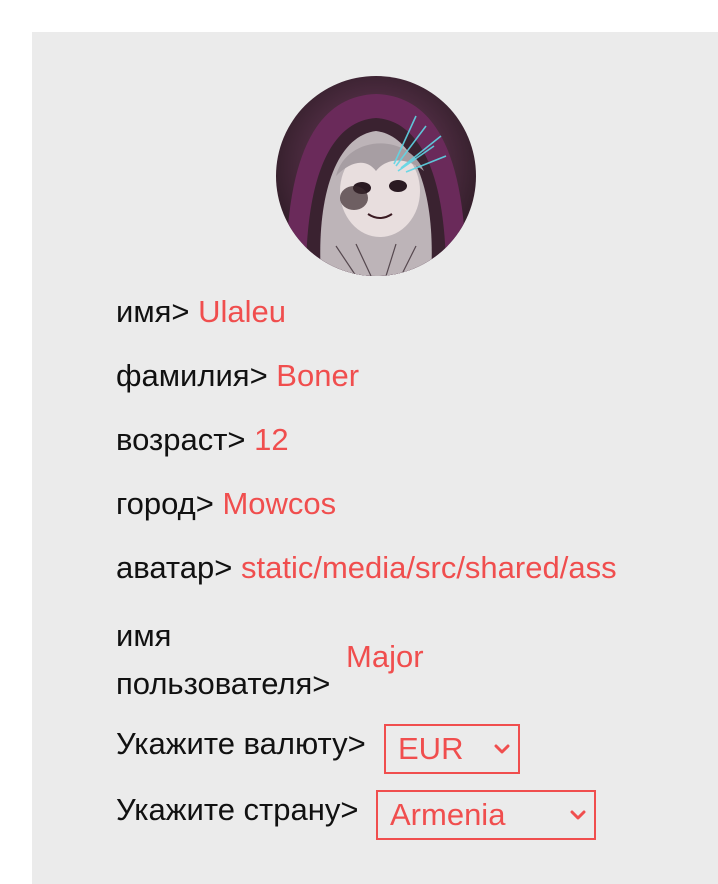 The image size is (718, 884). I want to click on field-value: static/media/src/shared/ass, so click(428, 567).